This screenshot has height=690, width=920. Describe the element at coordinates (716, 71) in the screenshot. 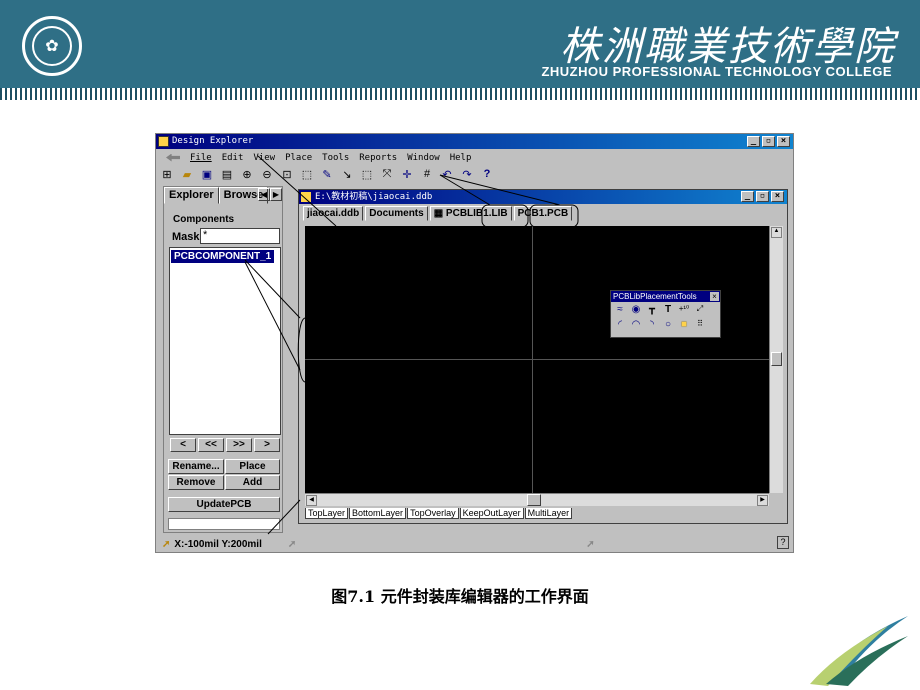

I see `college-name-en: ZHUZHOU PROFESSIONAL TECHNOLOGY COLLEGE` at that location.